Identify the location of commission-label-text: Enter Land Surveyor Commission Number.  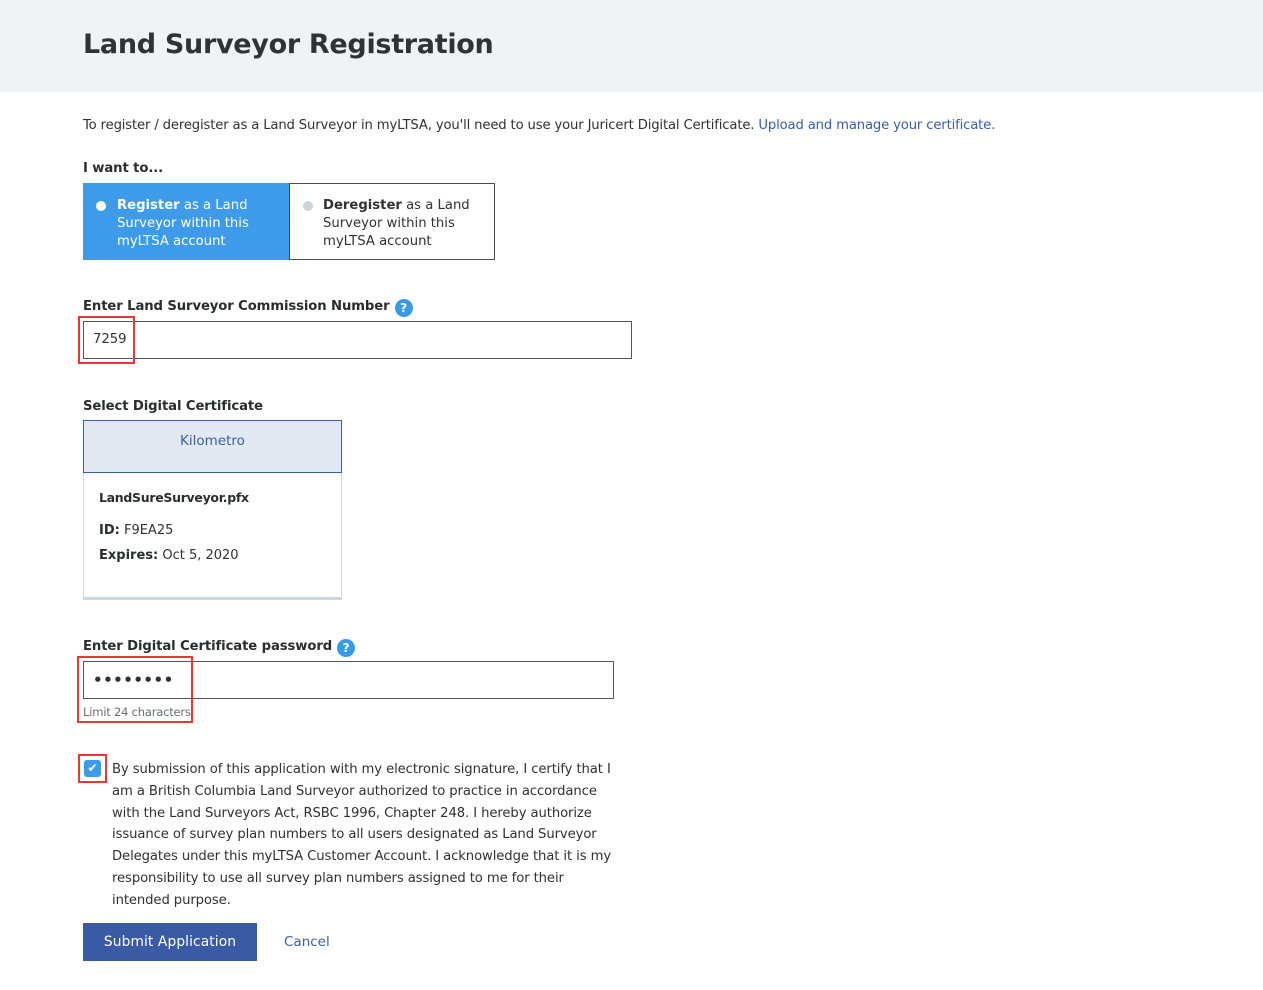
(236, 306).